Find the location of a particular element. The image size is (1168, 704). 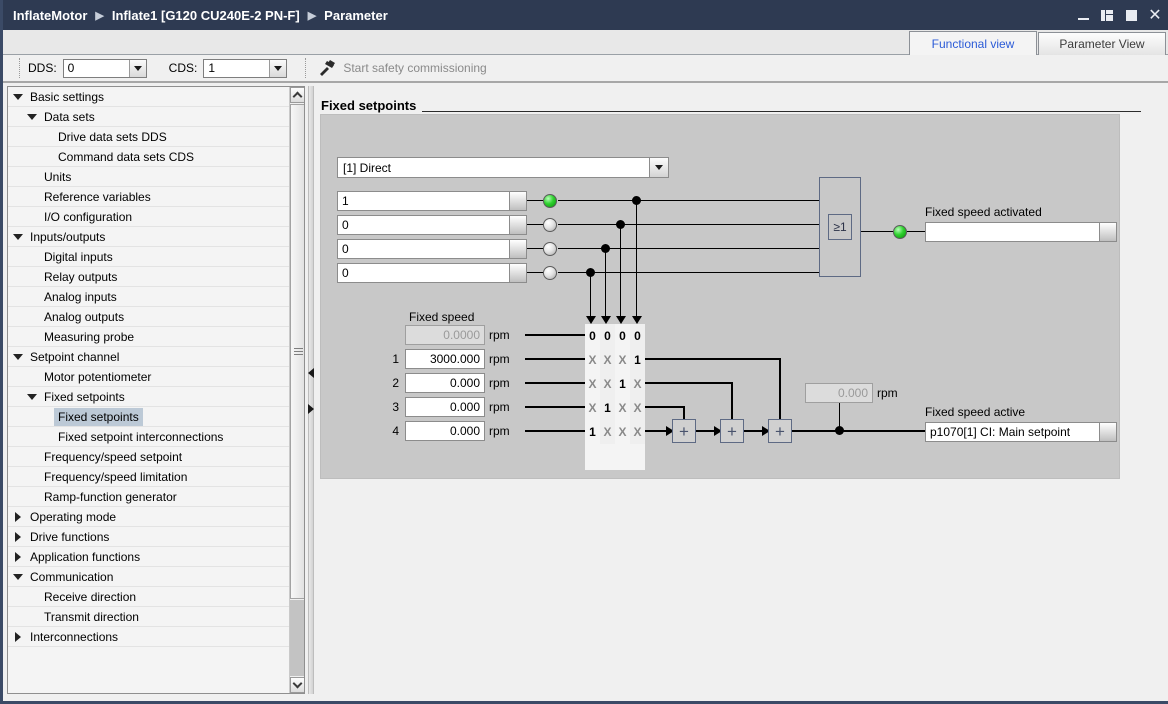

tree-item-command-data-sets-cds: Command data sets CDS is located at coordinates (149, 157).